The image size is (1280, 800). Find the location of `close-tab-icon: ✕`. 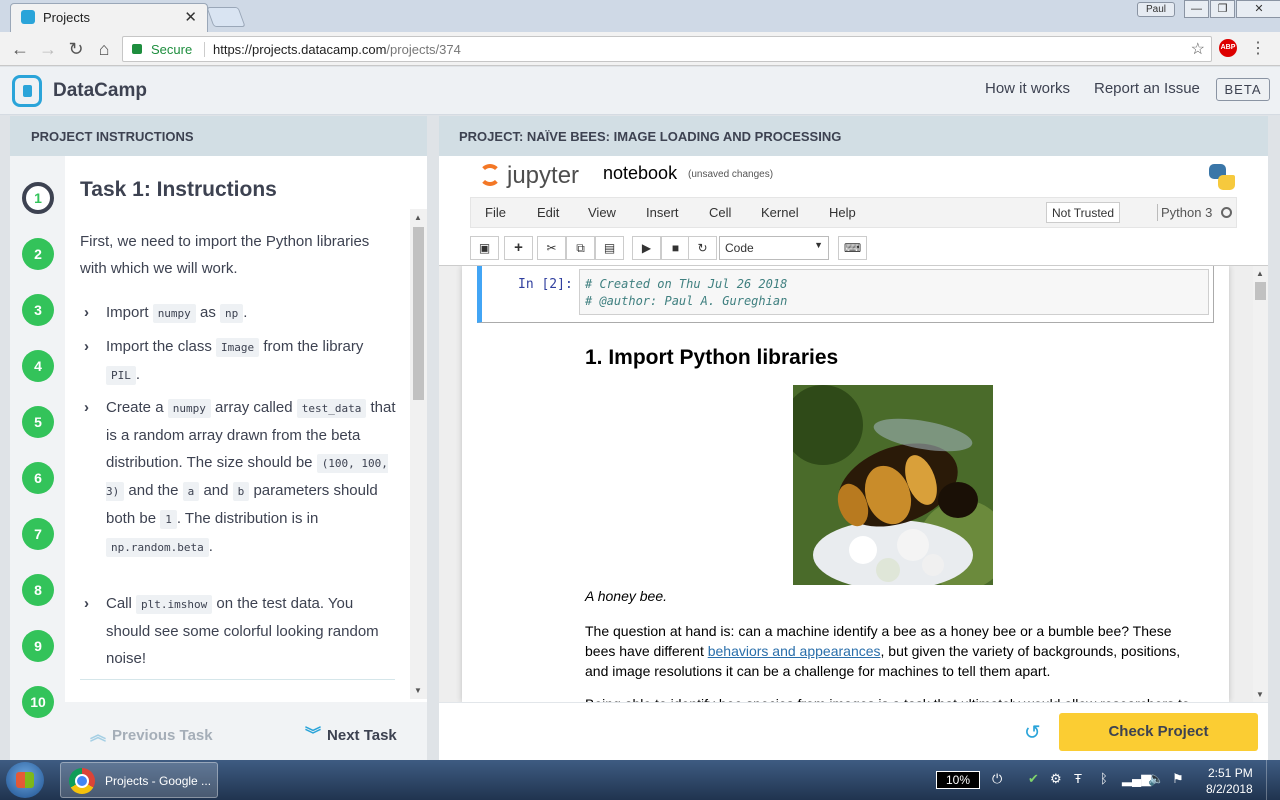

close-tab-icon: ✕ is located at coordinates (190, 17).